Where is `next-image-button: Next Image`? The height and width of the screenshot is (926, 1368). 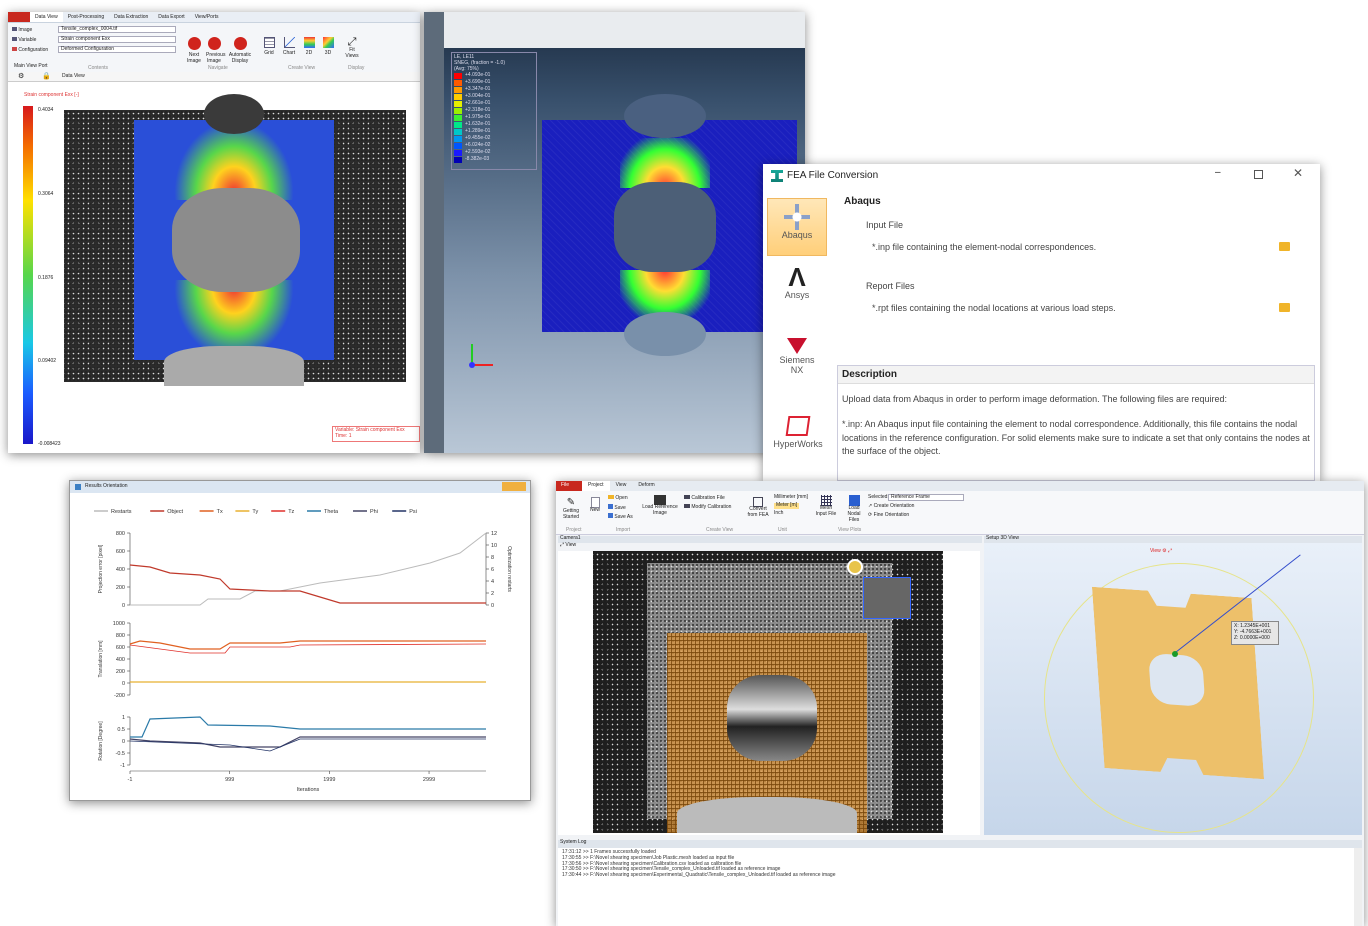
next-image-button: Next Image is located at coordinates (194, 50).